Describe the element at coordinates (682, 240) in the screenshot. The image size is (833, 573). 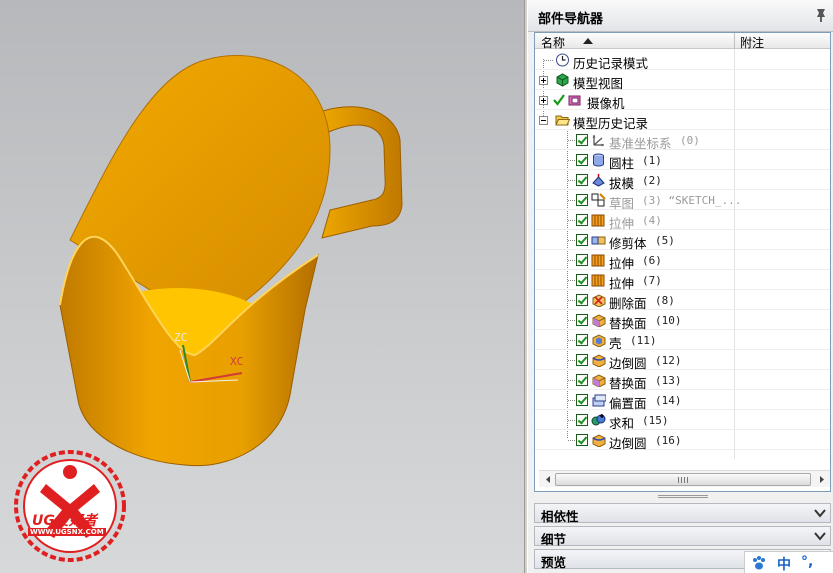
I see `history-feature-row: 修剪体 (5)` at that location.